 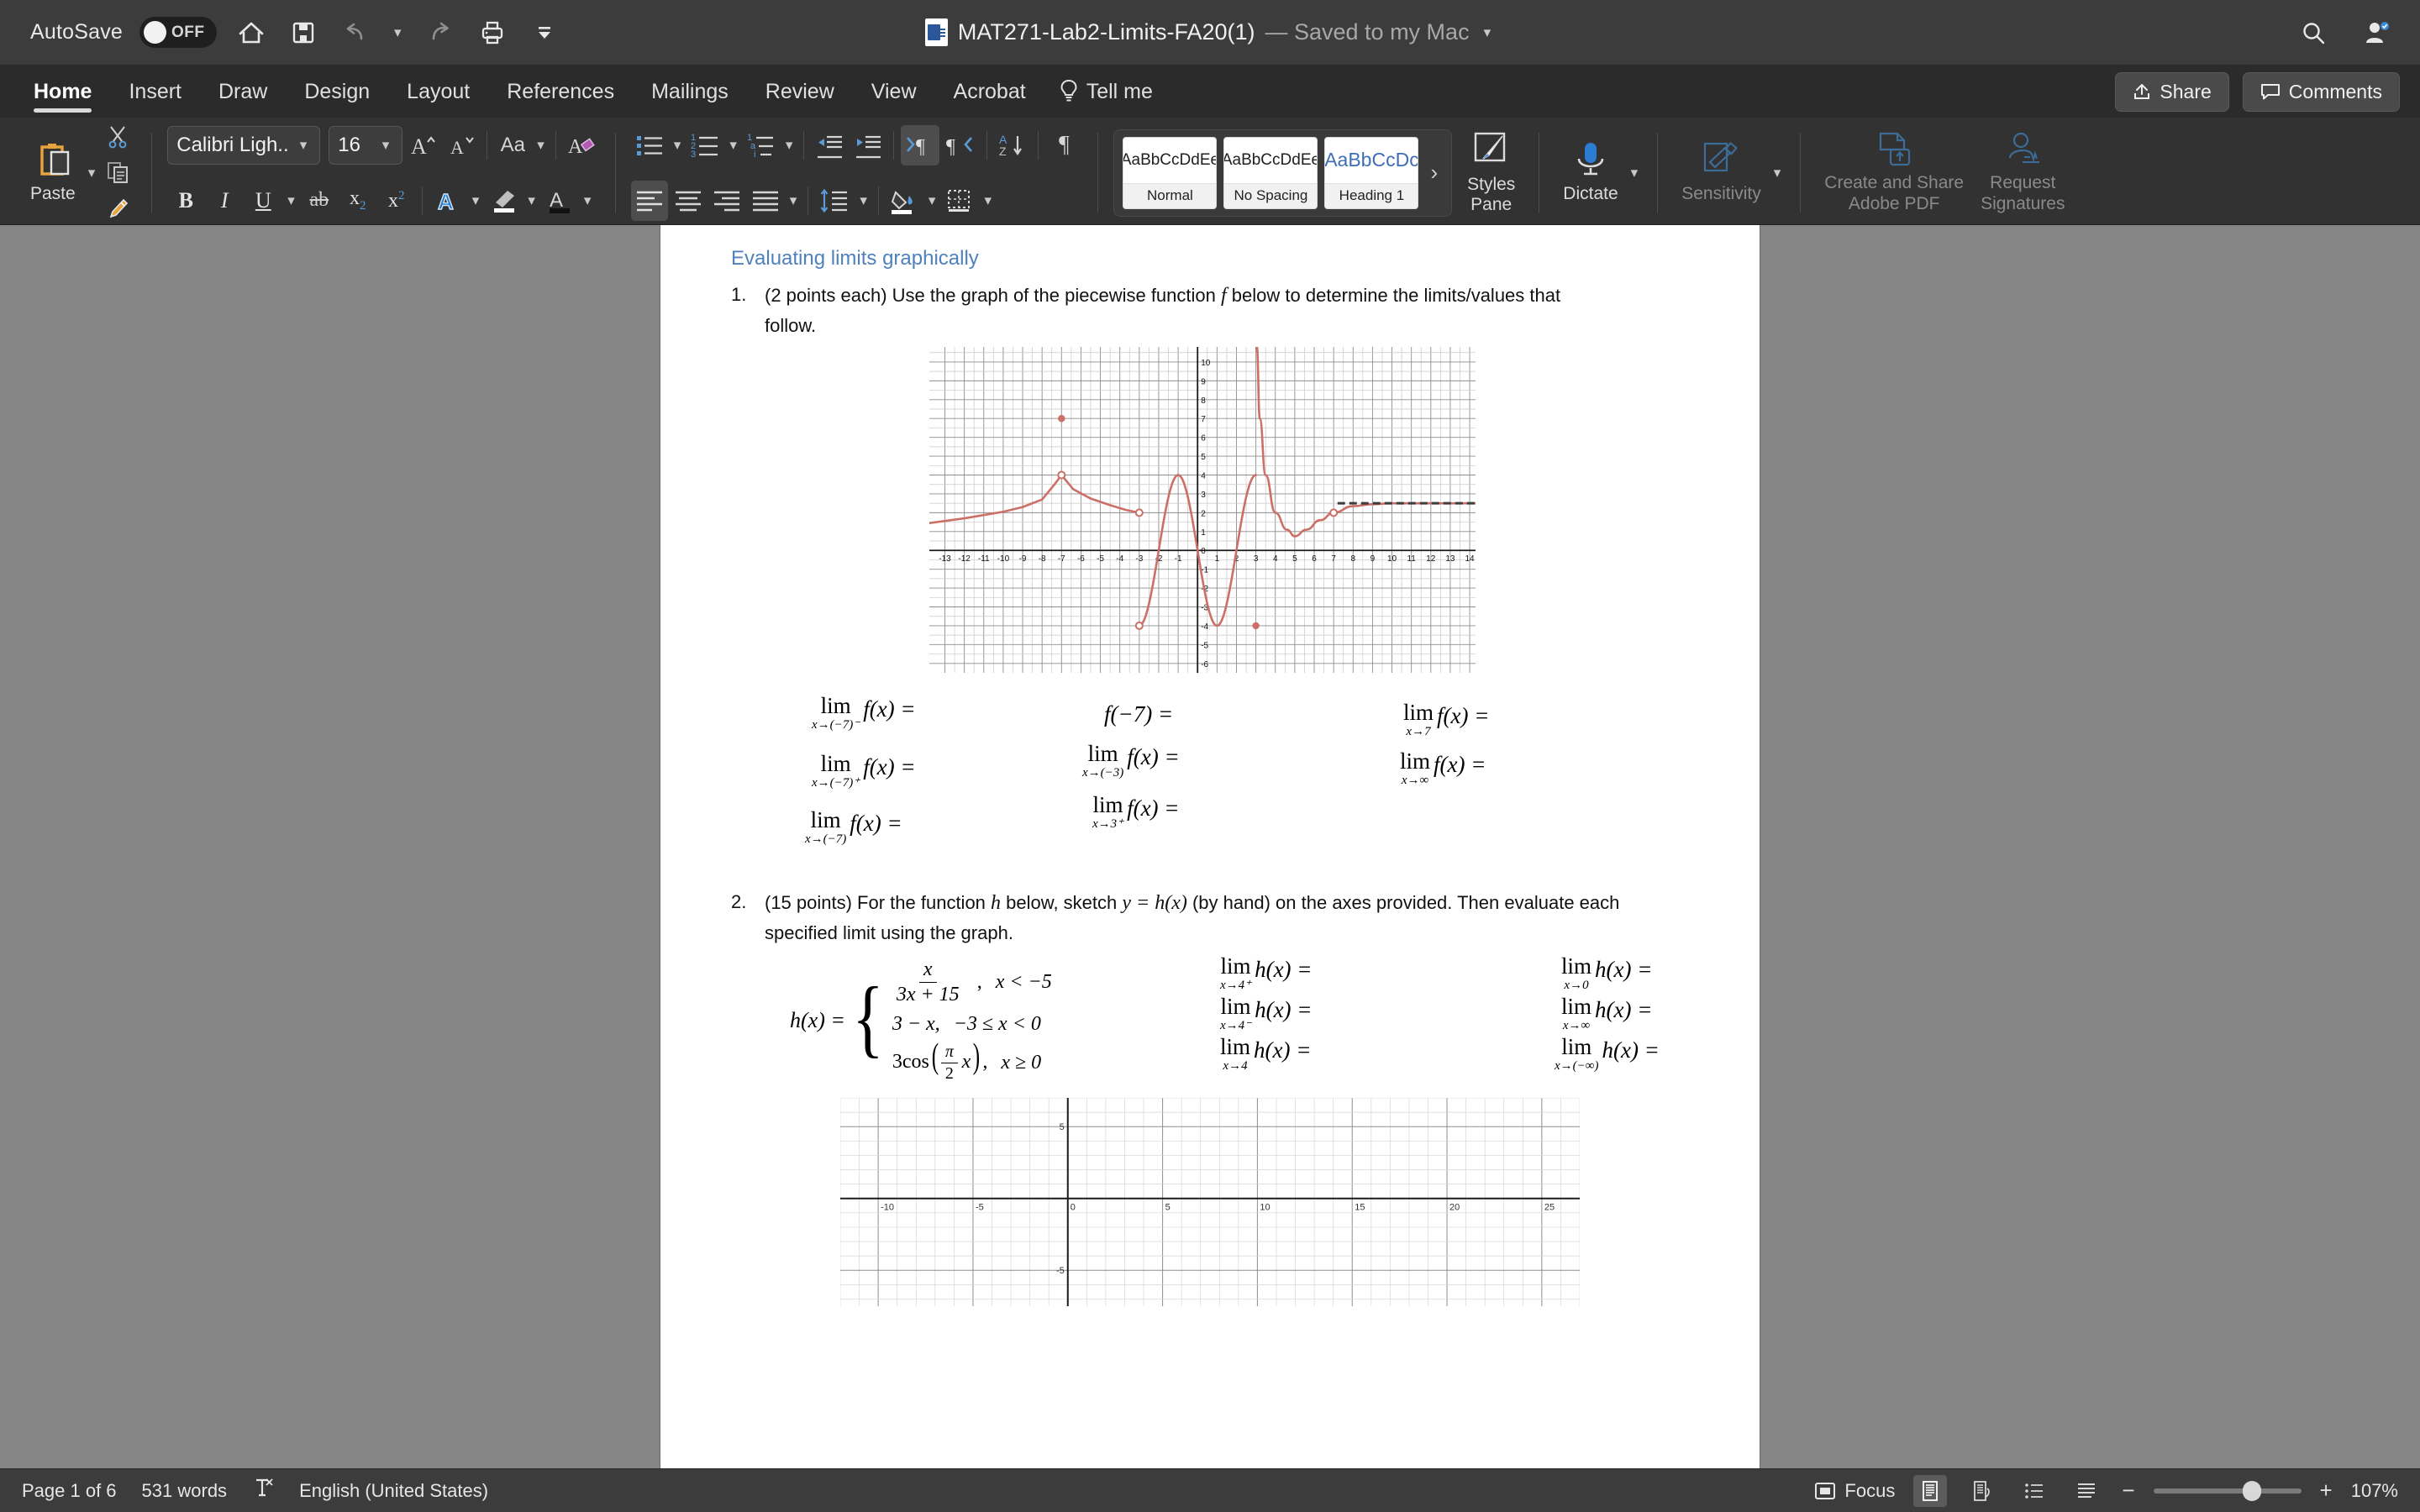 What do you see at coordinates (117, 172) in the screenshot?
I see `copy-button` at bounding box center [117, 172].